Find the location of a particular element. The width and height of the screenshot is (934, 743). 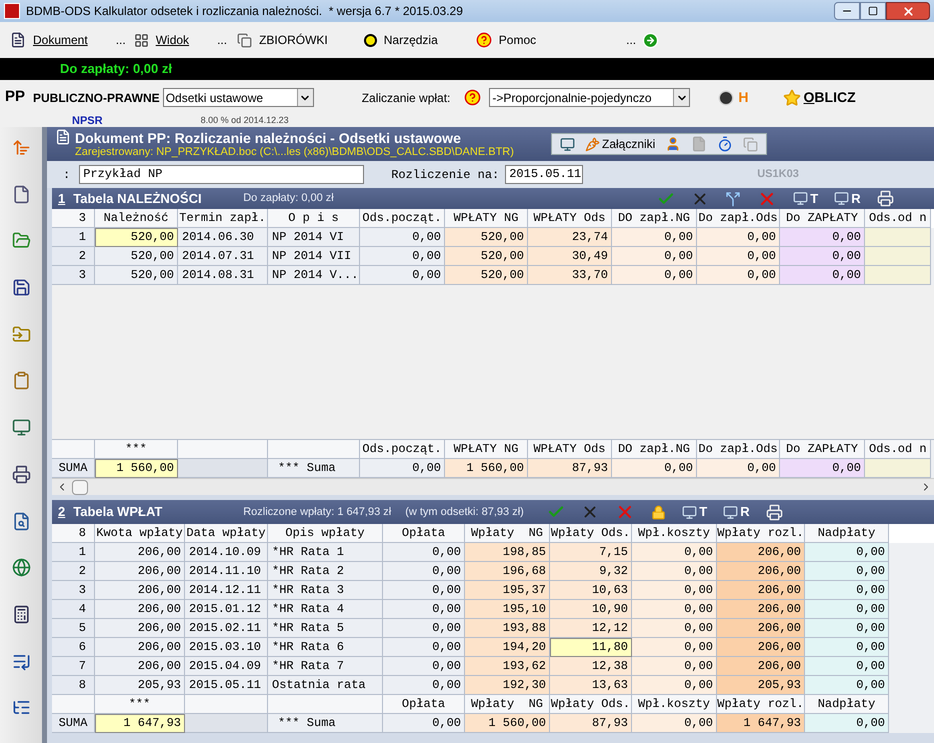

column-header: Ods.od n is located at coordinates (898, 218).